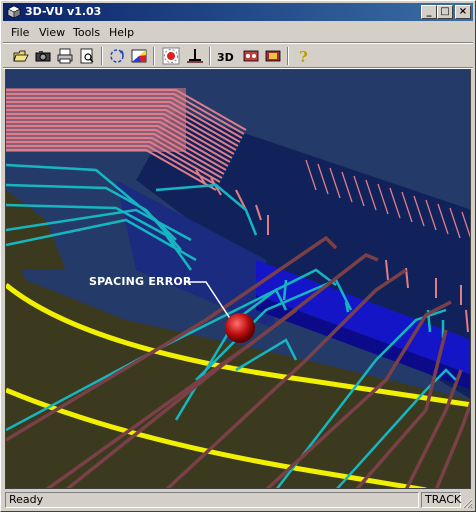 This screenshot has width=476, height=512. What do you see at coordinates (63, 11) in the screenshot?
I see `window-title: 3D-VU v1.03` at bounding box center [63, 11].